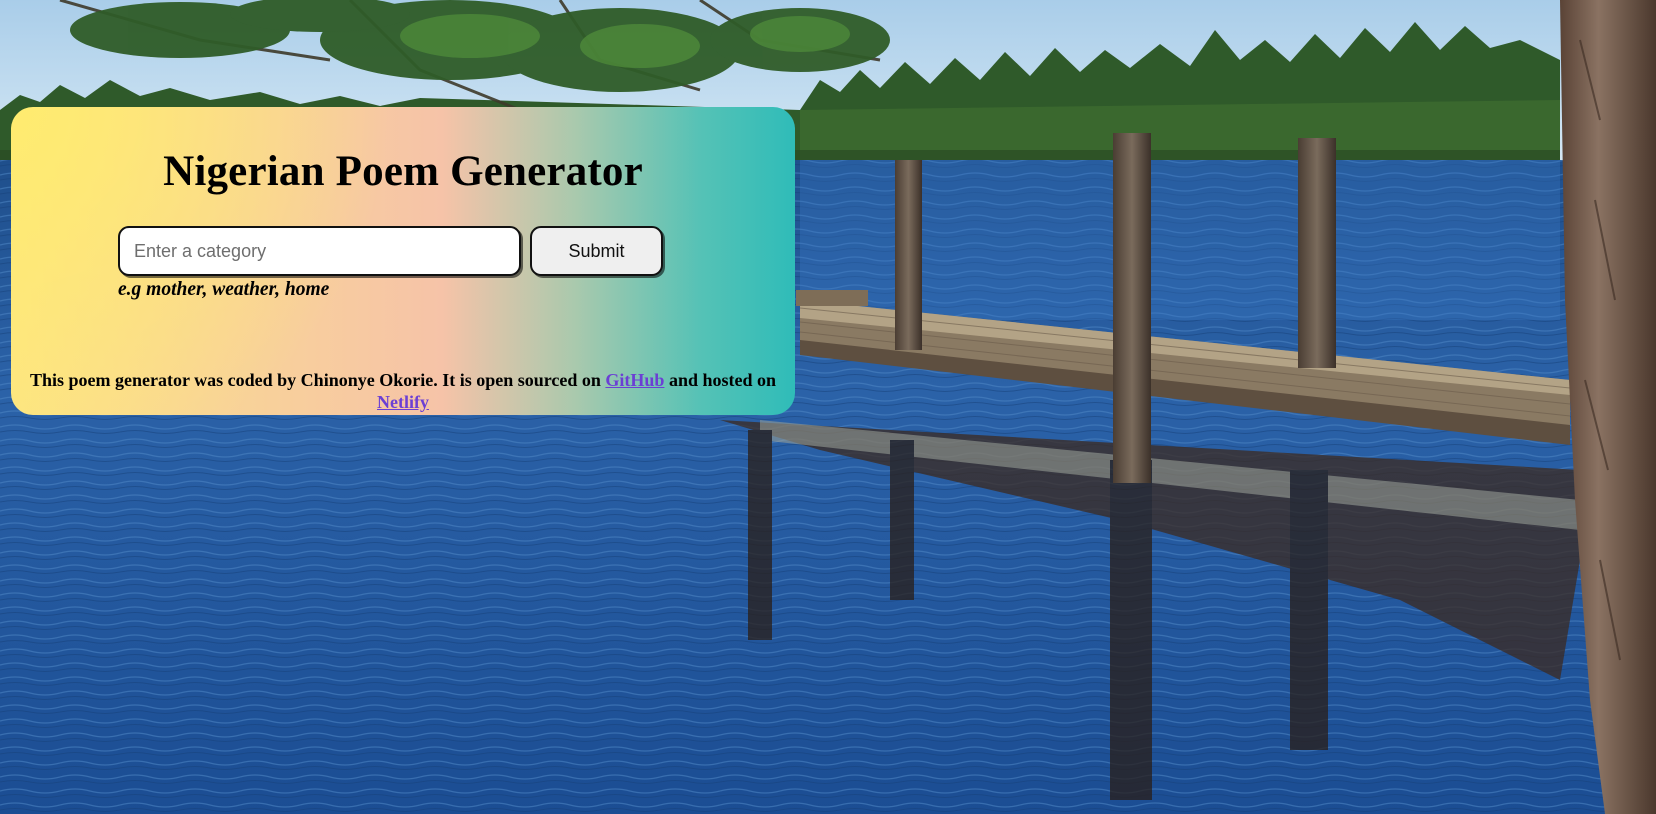  I want to click on netlify-link: Netlify, so click(403, 402).